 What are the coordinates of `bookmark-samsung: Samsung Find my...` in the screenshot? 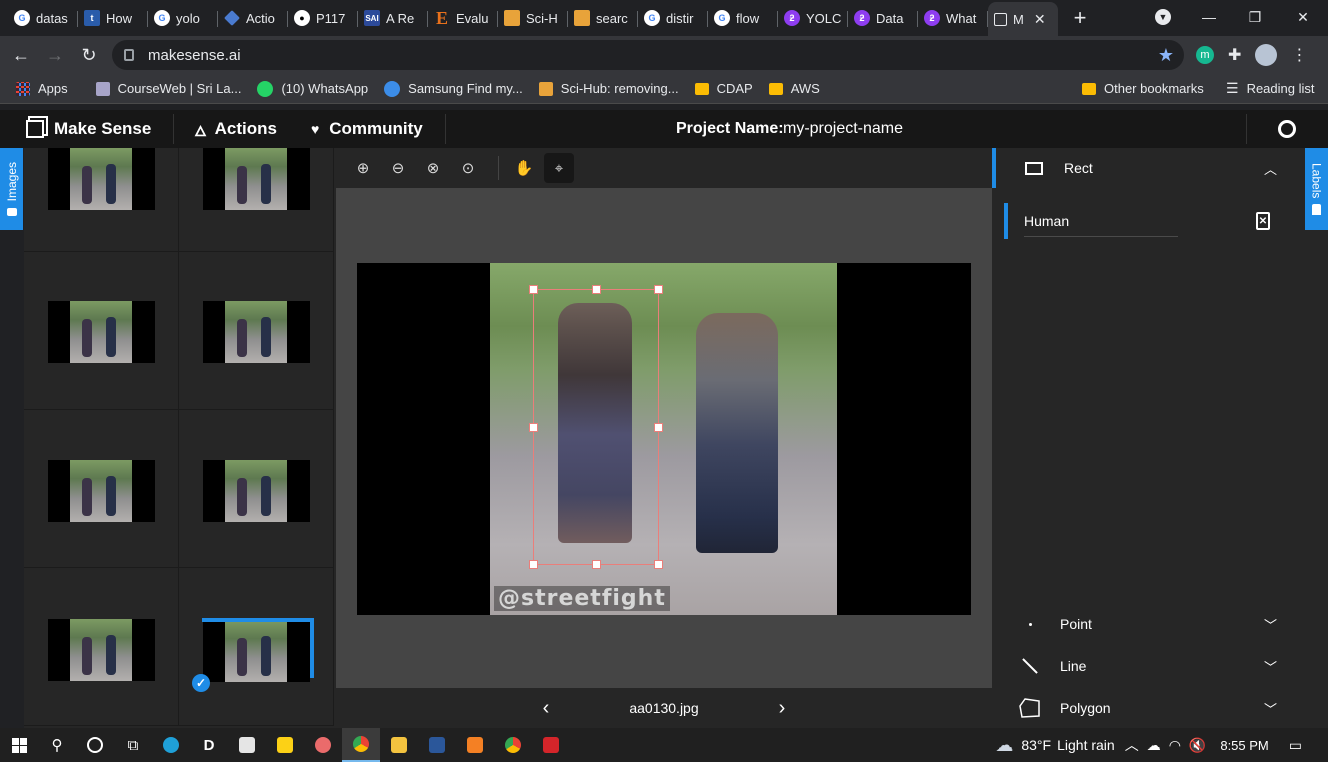 It's located at (453, 88).